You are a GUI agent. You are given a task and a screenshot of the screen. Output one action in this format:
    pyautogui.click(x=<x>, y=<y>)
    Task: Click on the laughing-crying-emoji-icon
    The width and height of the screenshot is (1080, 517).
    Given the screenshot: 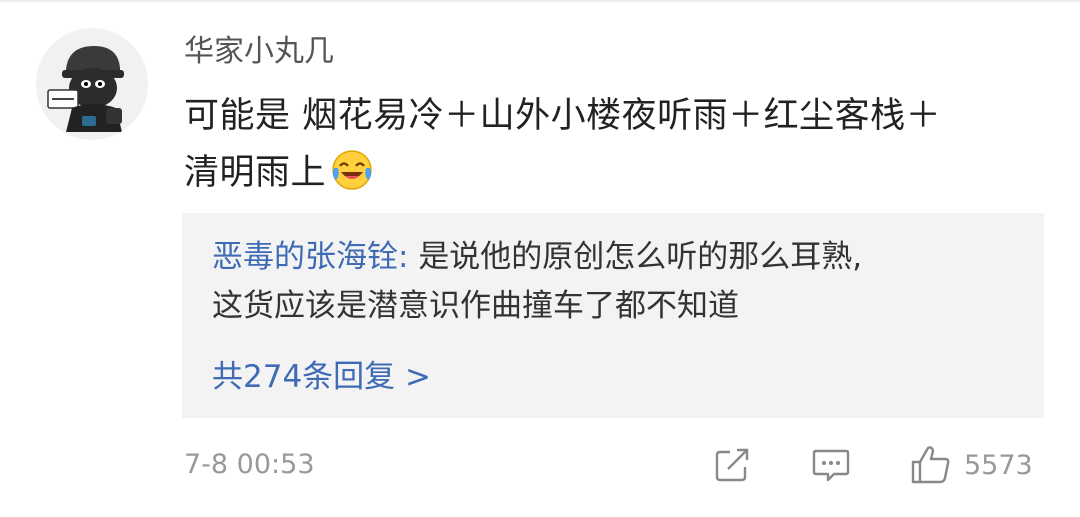 What is the action you would take?
    pyautogui.click(x=352, y=179)
    